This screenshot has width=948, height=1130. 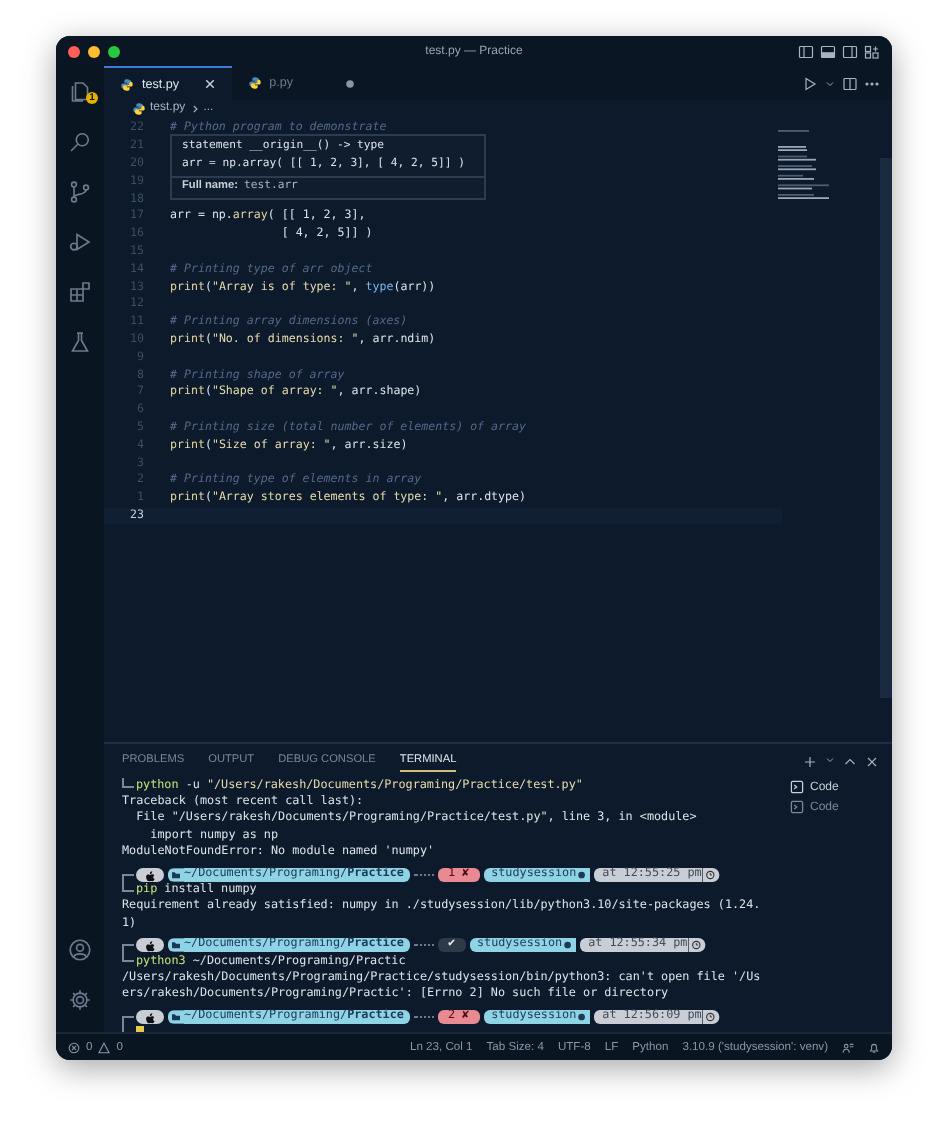 What do you see at coordinates (850, 51) in the screenshot?
I see `toggle-secondary-sidebar-icon` at bounding box center [850, 51].